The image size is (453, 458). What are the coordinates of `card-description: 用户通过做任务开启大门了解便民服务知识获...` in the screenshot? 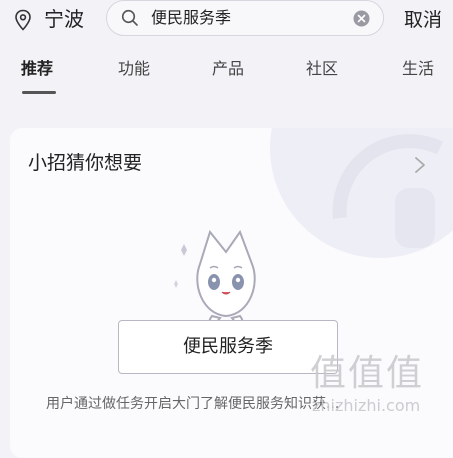 It's located at (193, 404).